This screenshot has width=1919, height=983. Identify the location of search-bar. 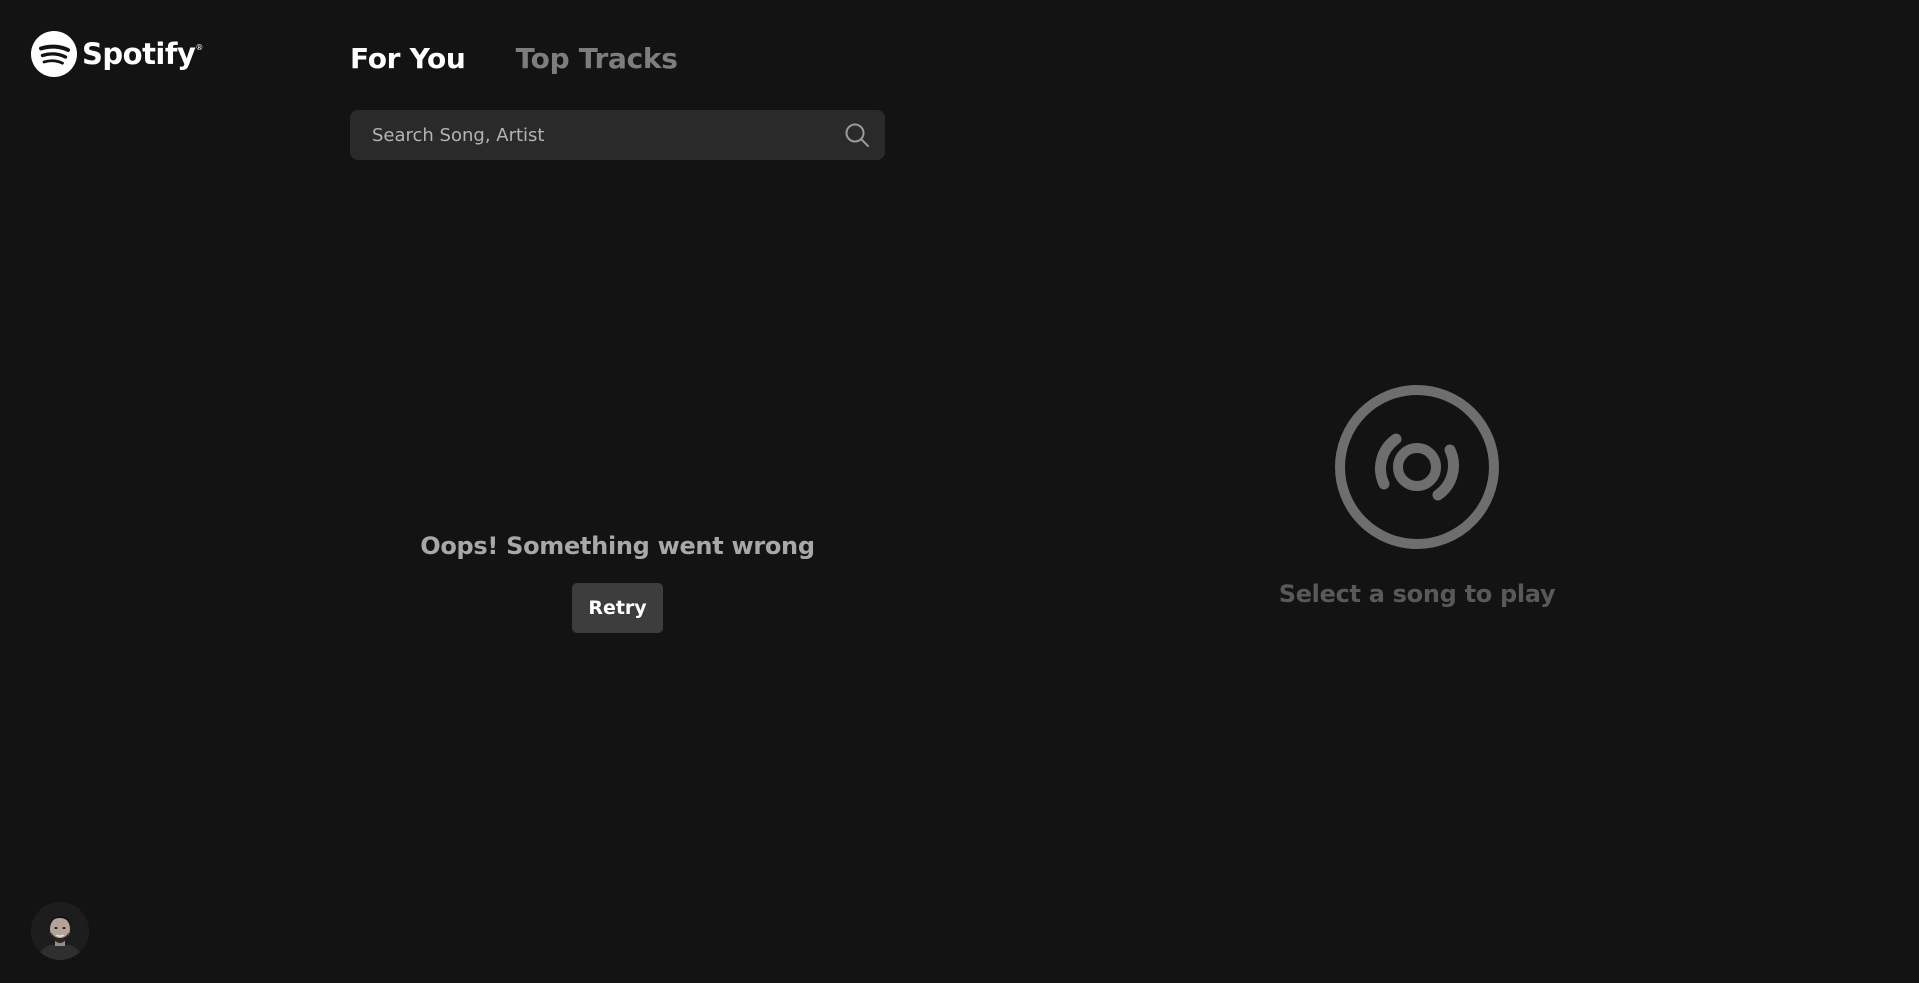
(617, 135).